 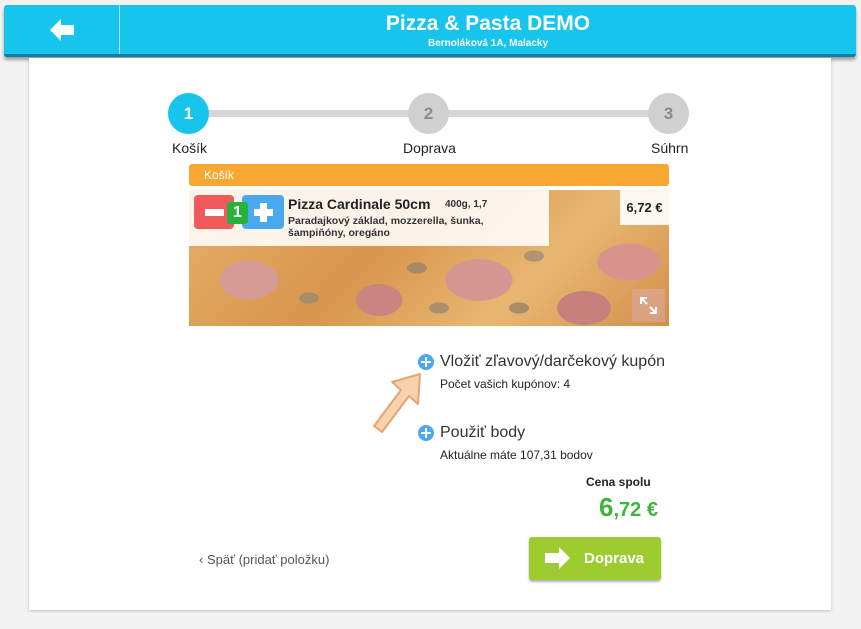 I want to click on increase-quantity-button, so click(x=263, y=212).